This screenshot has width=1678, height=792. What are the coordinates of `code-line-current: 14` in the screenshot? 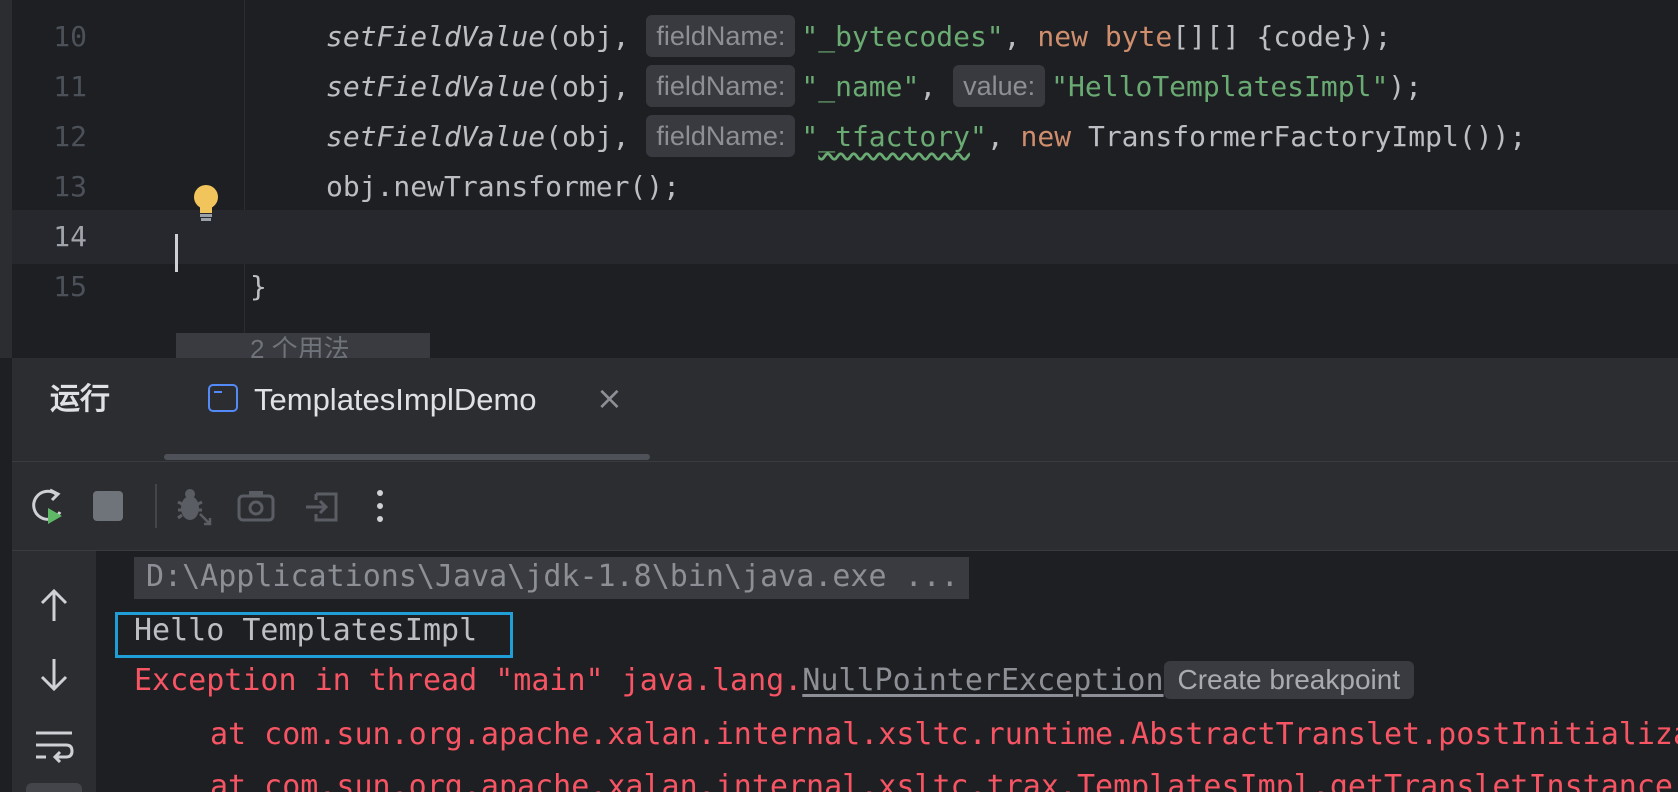 It's located at (845, 237).